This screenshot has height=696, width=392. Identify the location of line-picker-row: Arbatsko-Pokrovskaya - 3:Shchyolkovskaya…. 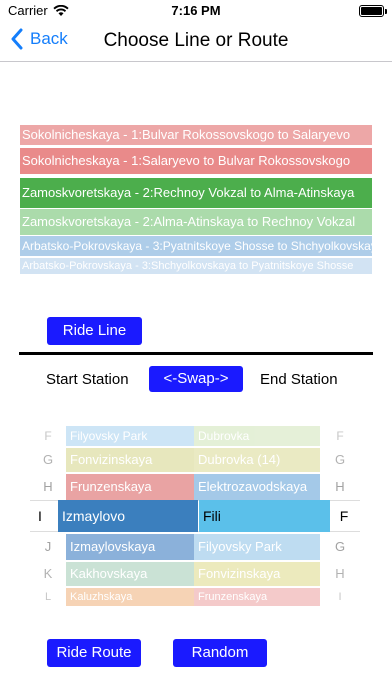
(196, 266).